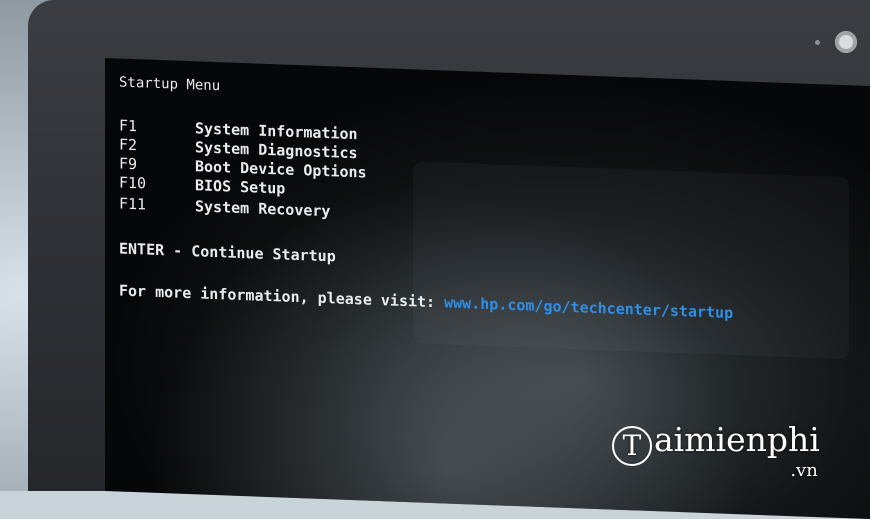 The height and width of the screenshot is (519, 870). I want to click on info-text: For more information, please visit:, so click(277, 296).